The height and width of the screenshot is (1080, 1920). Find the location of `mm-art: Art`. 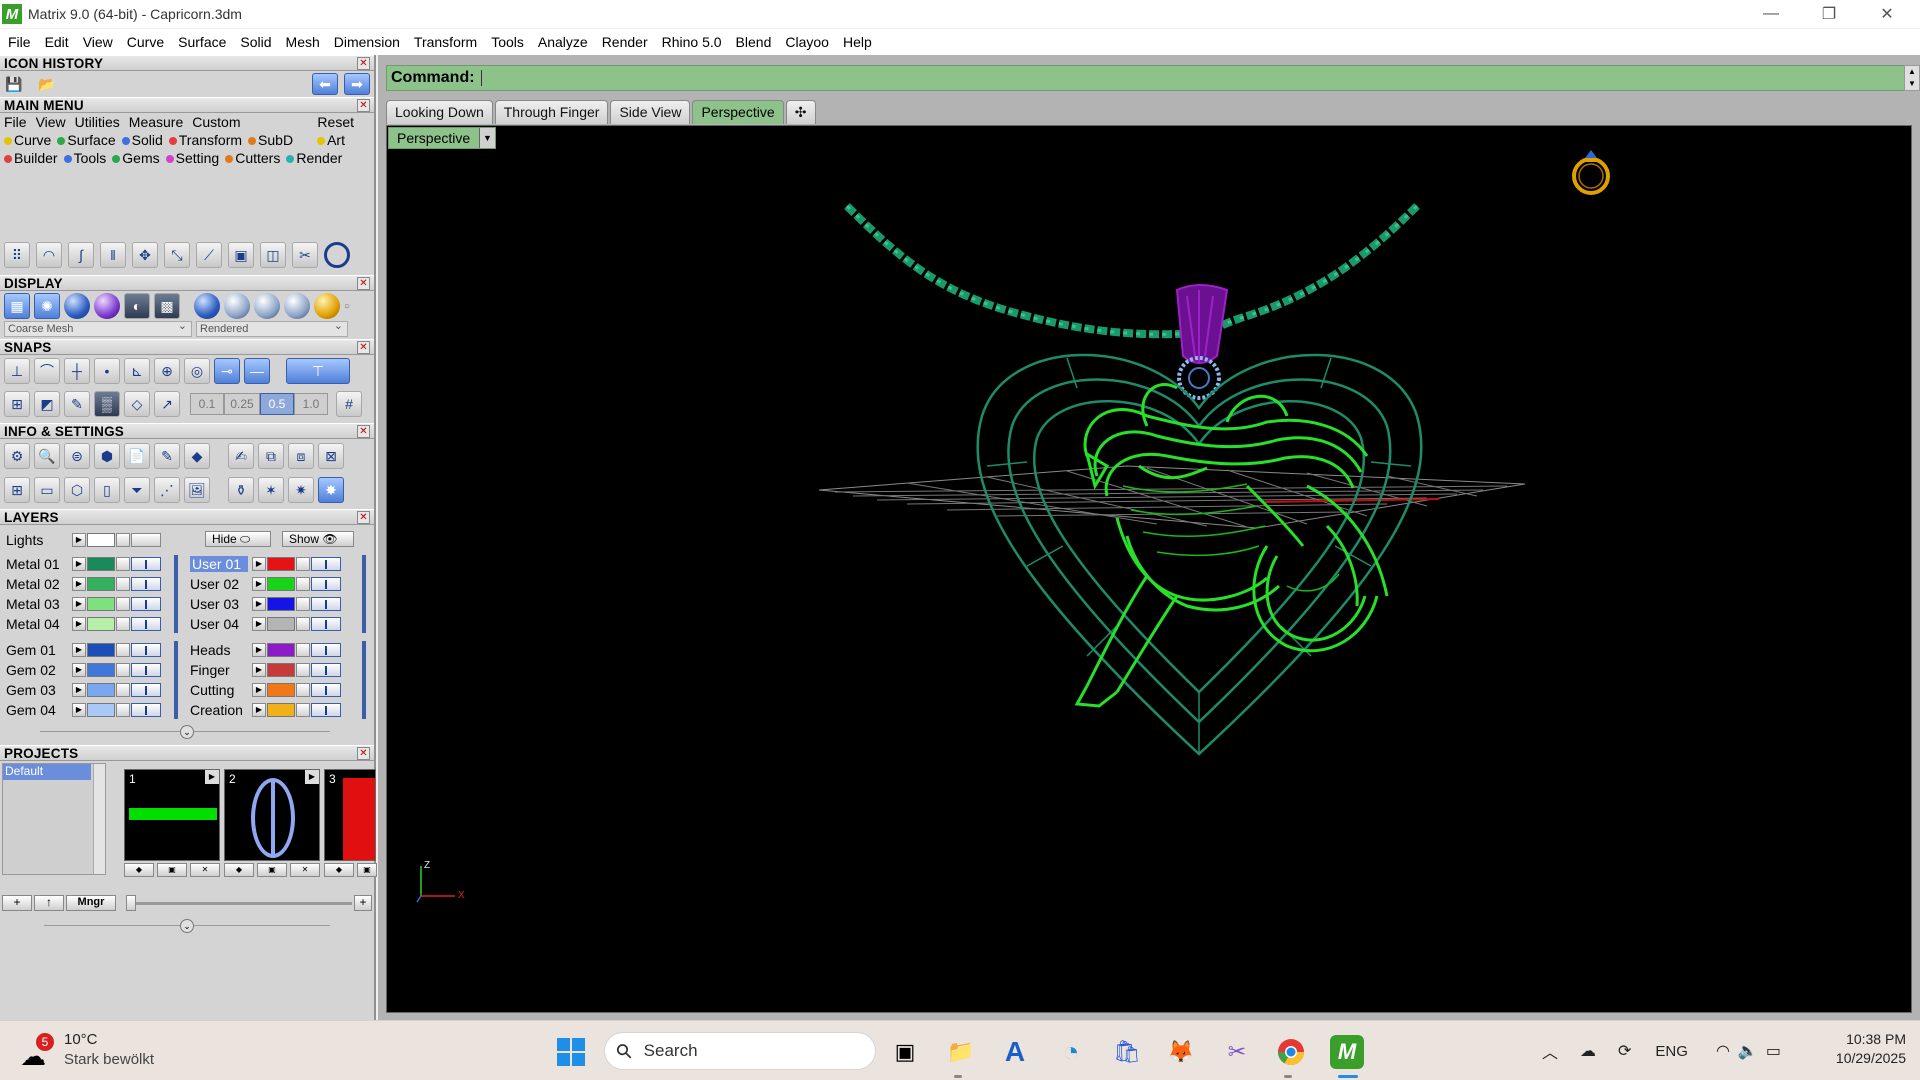

mm-art: Art is located at coordinates (331, 140).